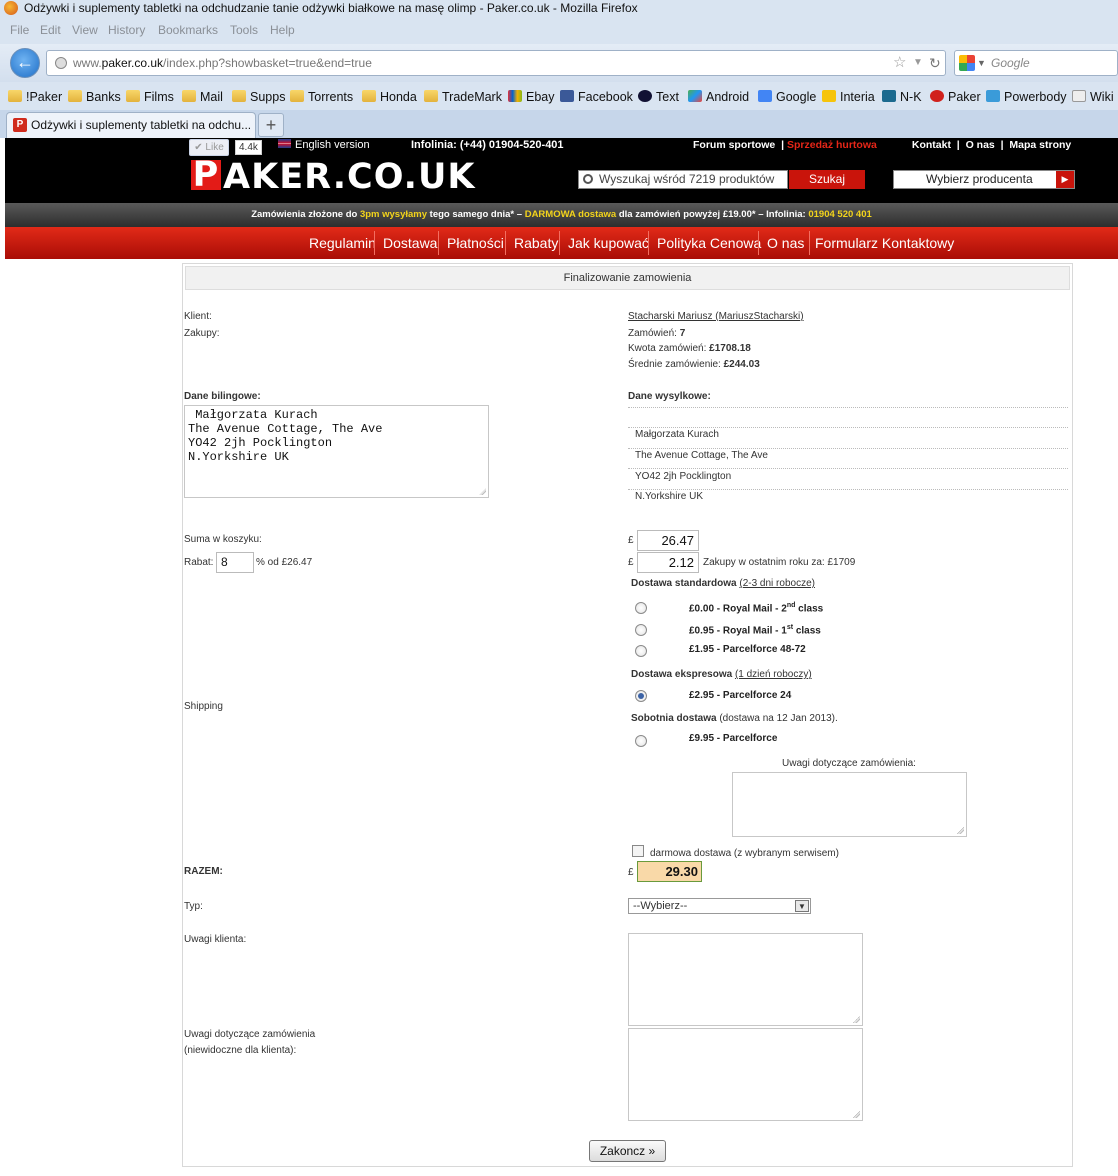 The width and height of the screenshot is (1118, 1176). Describe the element at coordinates (638, 851) in the screenshot. I see `free-delivery-checkbox` at that location.